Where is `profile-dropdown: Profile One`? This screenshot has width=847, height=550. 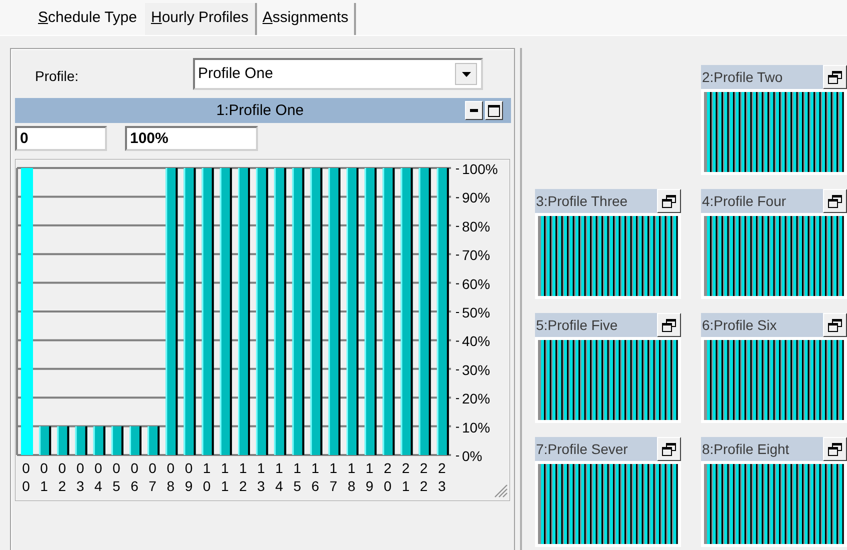
profile-dropdown: Profile One is located at coordinates (338, 74).